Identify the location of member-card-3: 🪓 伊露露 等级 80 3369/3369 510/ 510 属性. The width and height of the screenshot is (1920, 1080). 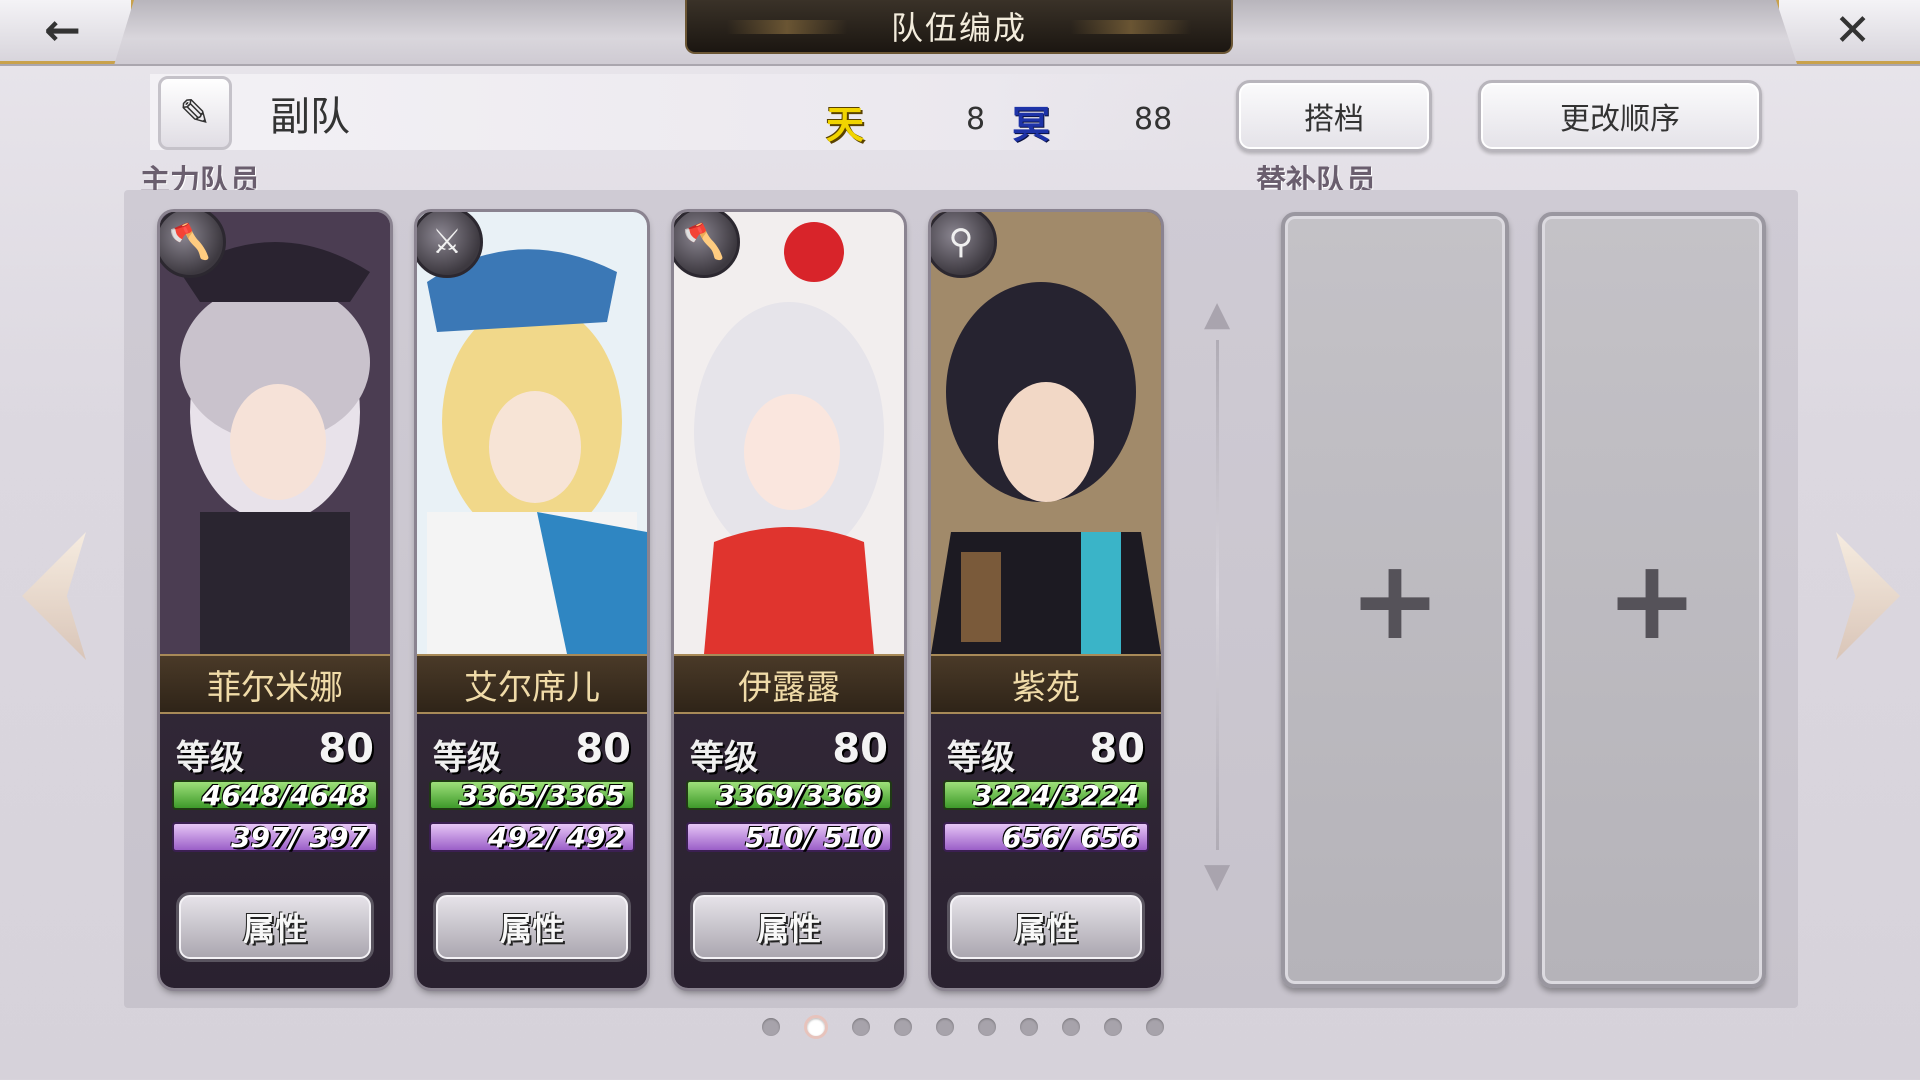
(789, 600).